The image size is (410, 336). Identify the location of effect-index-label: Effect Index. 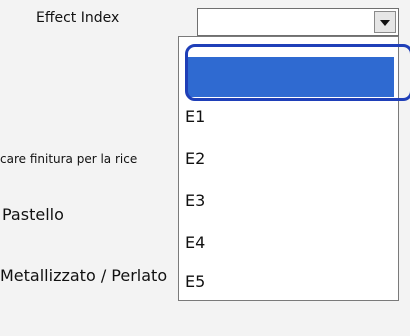
(78, 18).